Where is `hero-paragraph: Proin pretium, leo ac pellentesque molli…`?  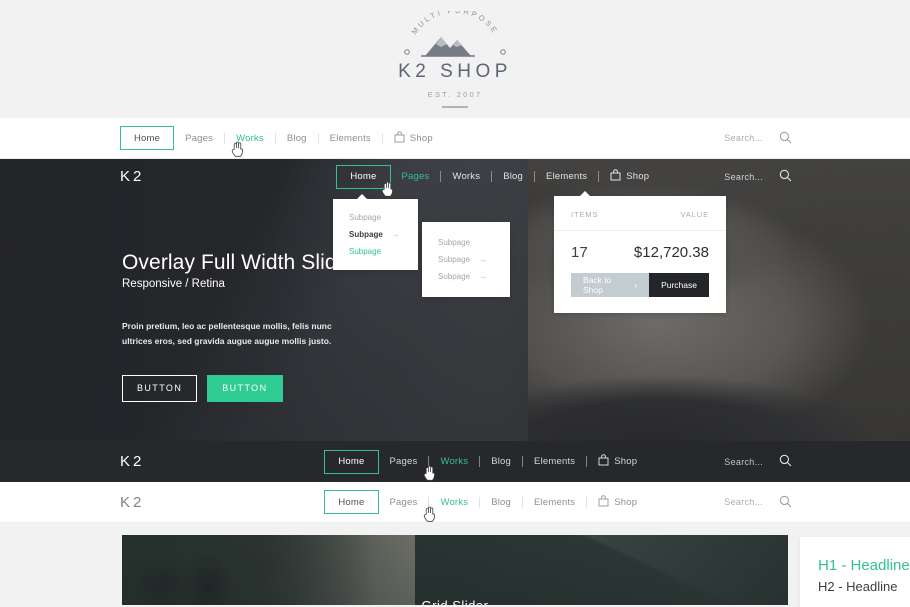
hero-paragraph: Proin pretium, leo ac pellentesque molli… is located at coordinates (227, 333).